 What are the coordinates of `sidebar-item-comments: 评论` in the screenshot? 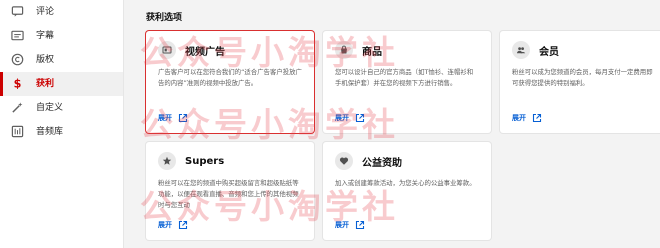 It's located at (61, 12).